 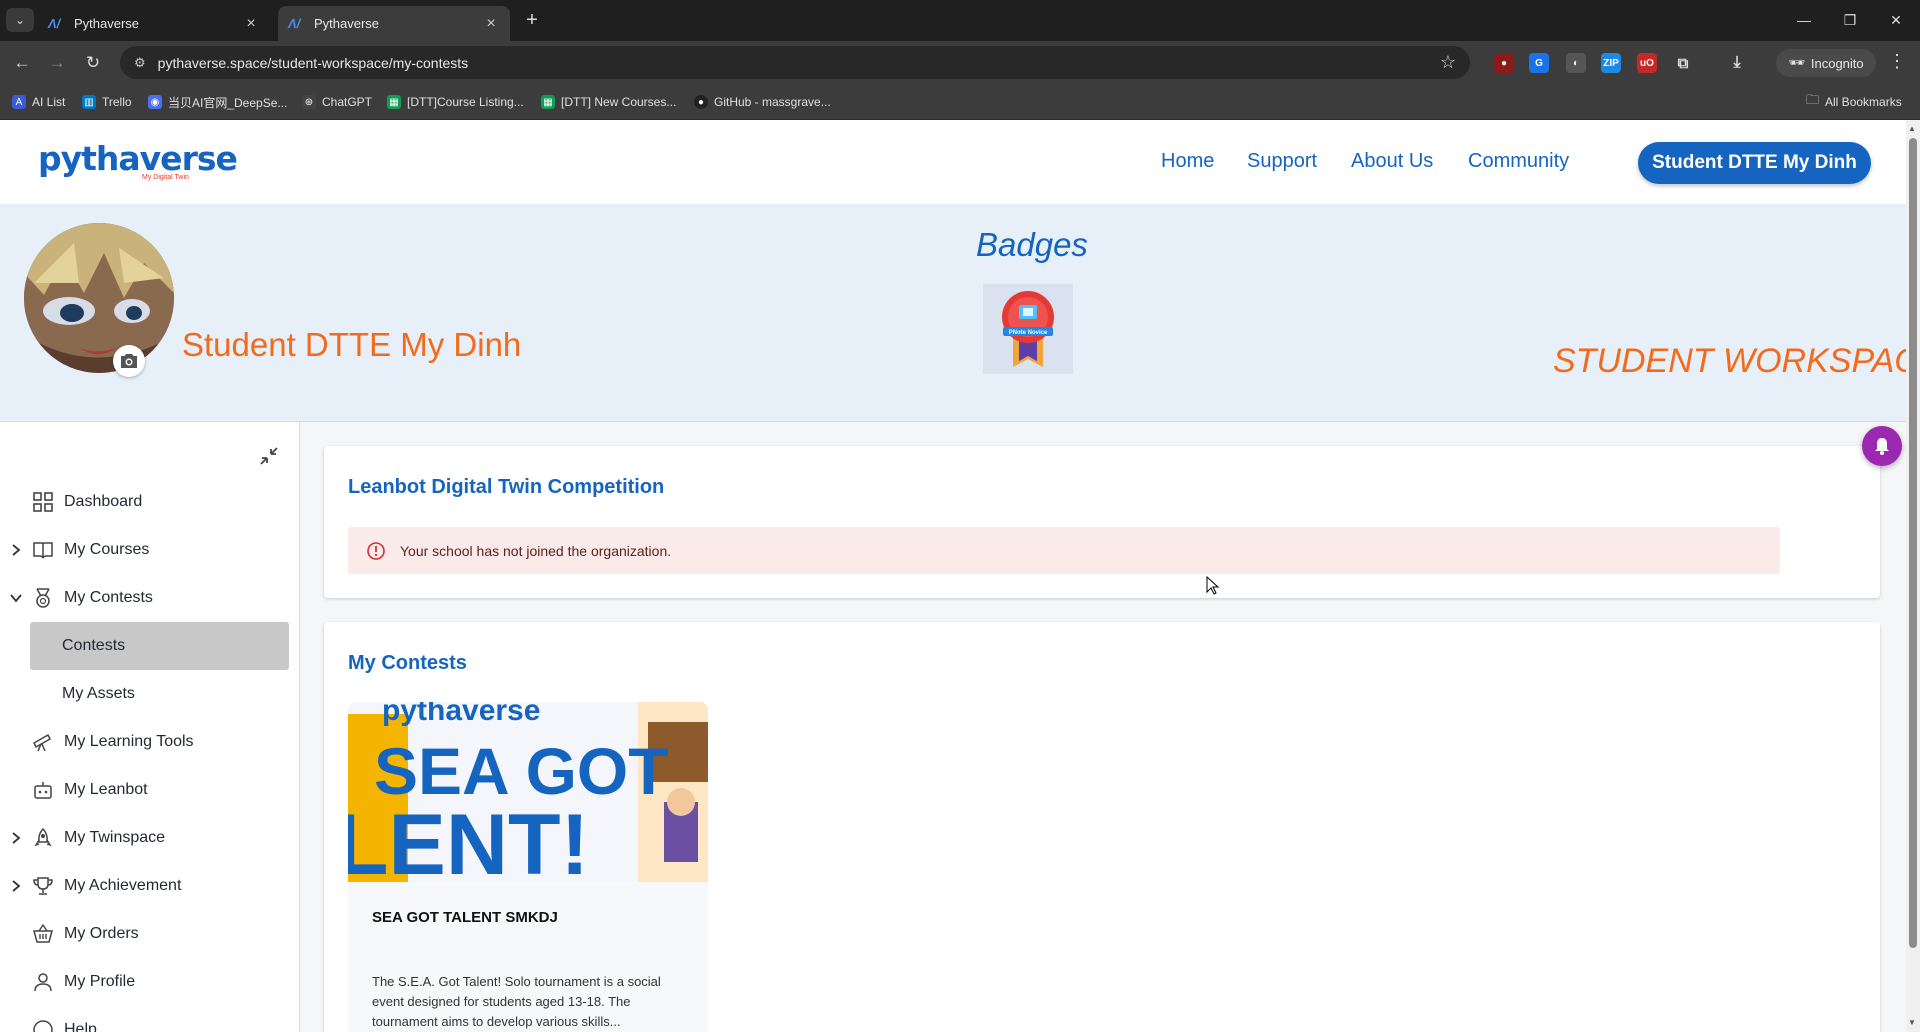 I want to click on incognito-indicator: 🕶 Incognito, so click(x=1826, y=63).